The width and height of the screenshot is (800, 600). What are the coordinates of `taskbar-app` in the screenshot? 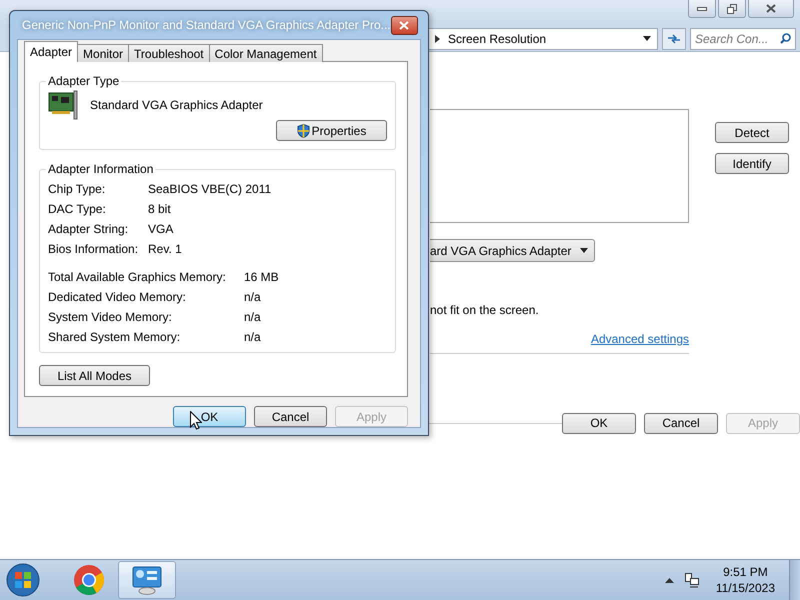 It's located at (147, 580).